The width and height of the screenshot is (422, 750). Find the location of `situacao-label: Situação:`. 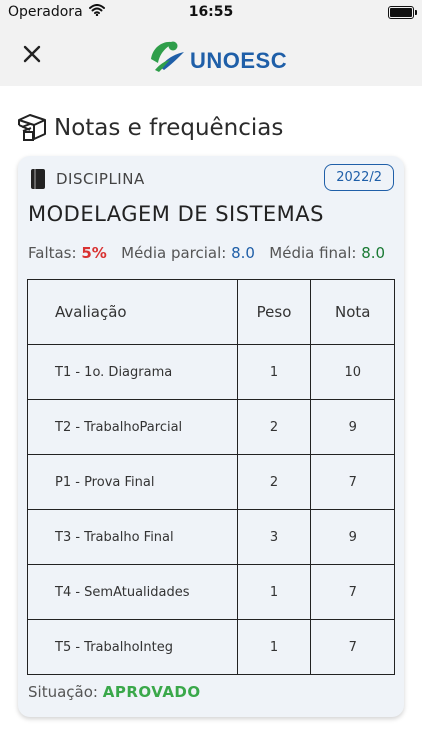

situacao-label: Situação: is located at coordinates (63, 692).